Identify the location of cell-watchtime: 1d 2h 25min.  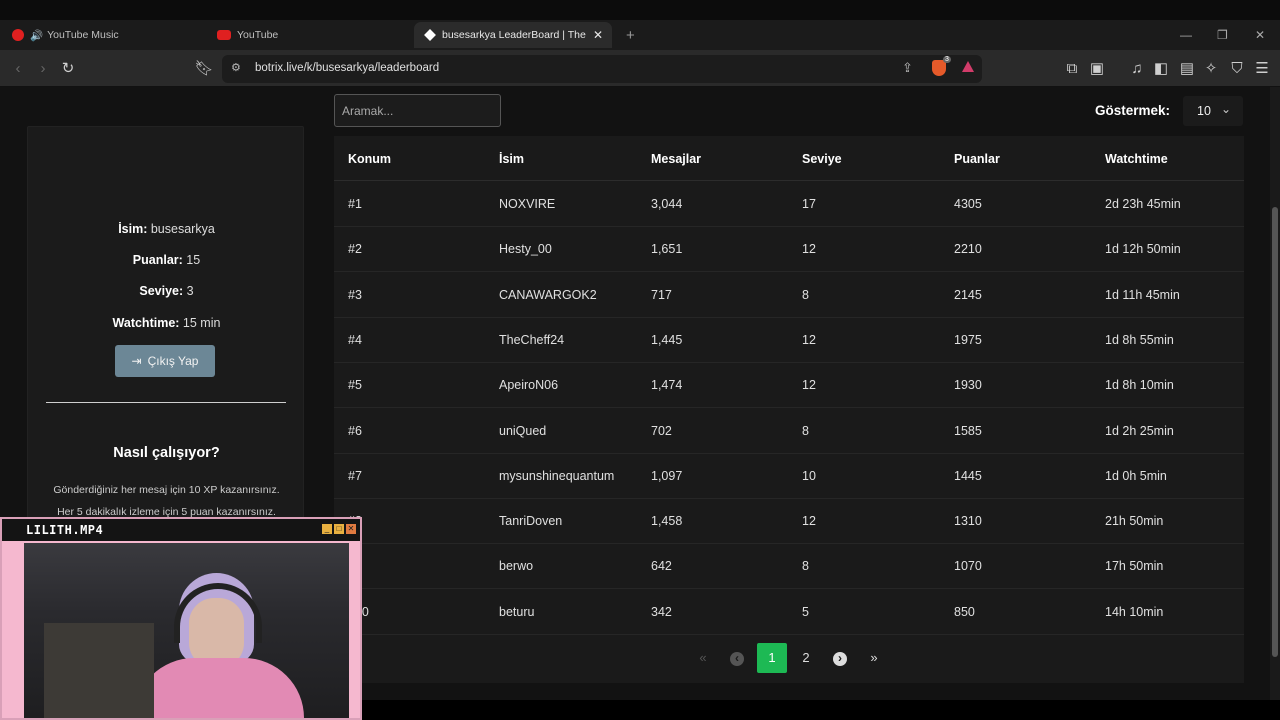
(1139, 430).